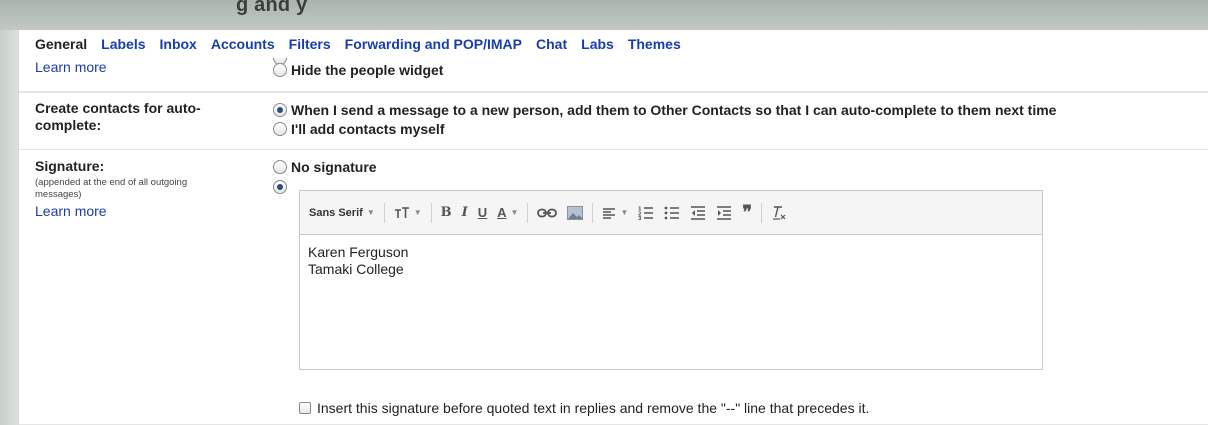 The height and width of the screenshot is (425, 1208). I want to click on tab-forwarding: Forwarding and POP/IMAP, so click(433, 44).